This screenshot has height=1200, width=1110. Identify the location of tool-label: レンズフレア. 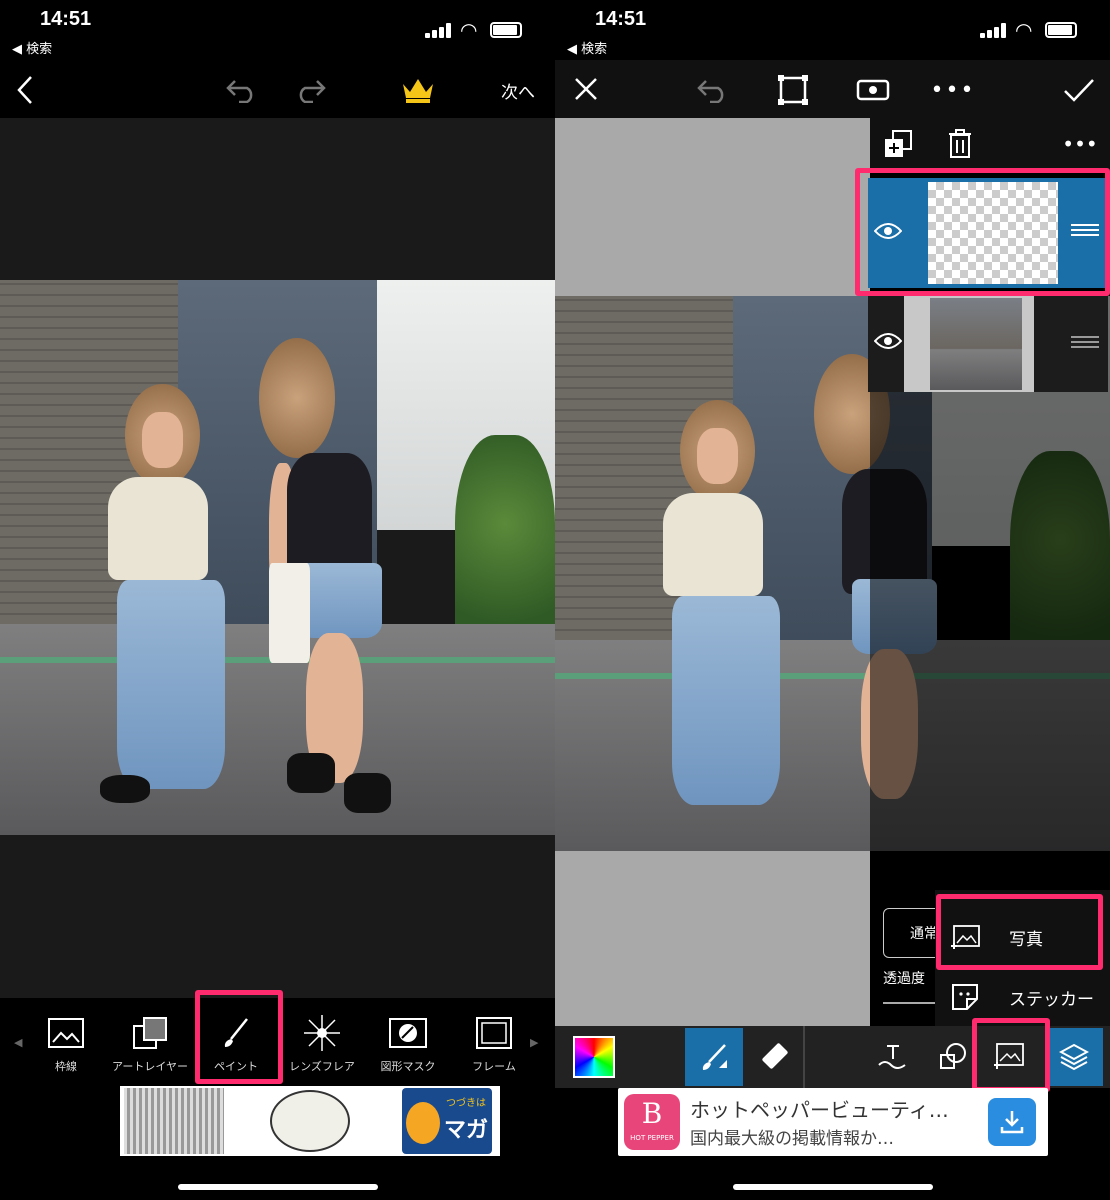
(322, 1066).